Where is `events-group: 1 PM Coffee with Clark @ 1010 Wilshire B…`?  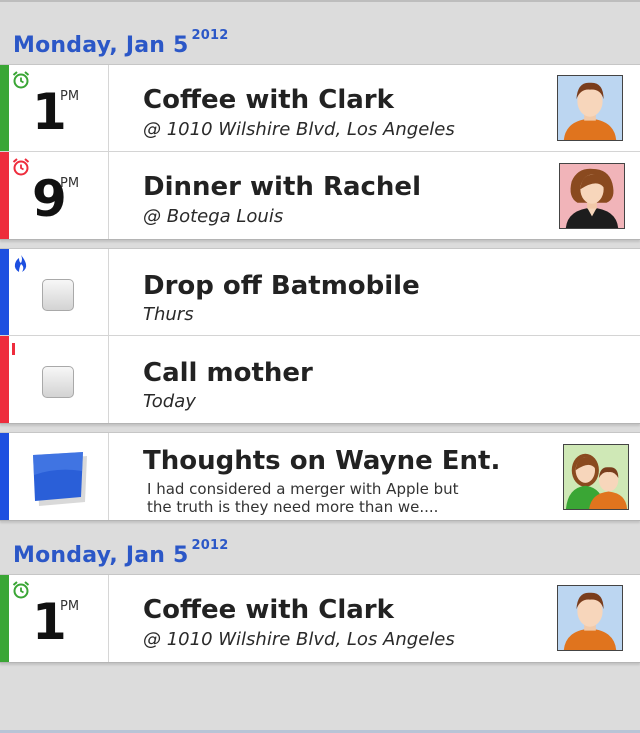
events-group: 1 PM Coffee with Clark @ 1010 Wilshire B… is located at coordinates (320, 618).